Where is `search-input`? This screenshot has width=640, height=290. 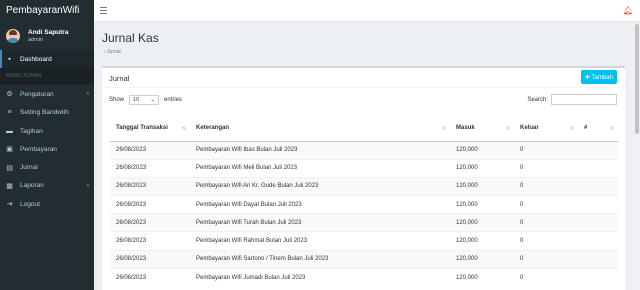
search-input is located at coordinates (584, 99).